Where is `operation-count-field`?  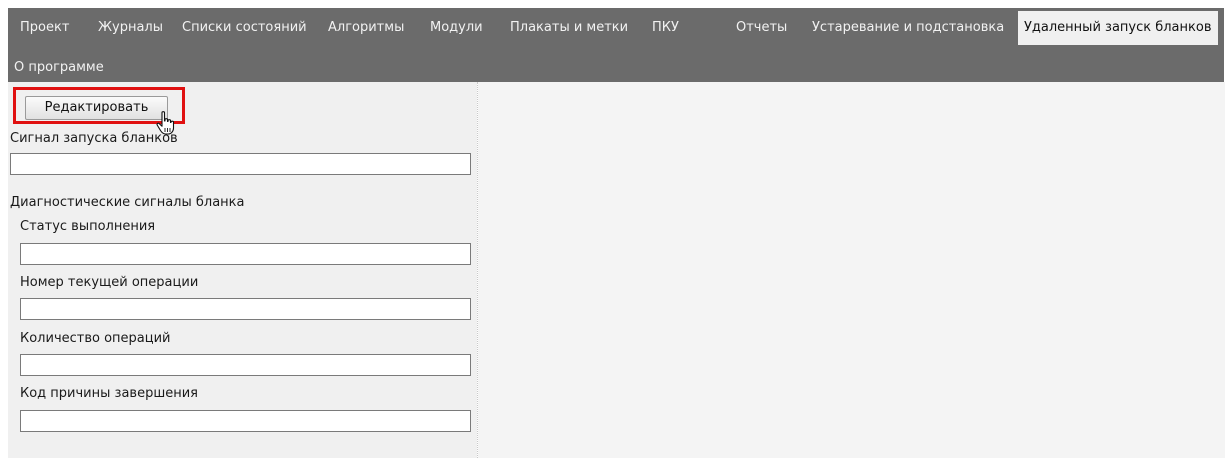 operation-count-field is located at coordinates (245, 365).